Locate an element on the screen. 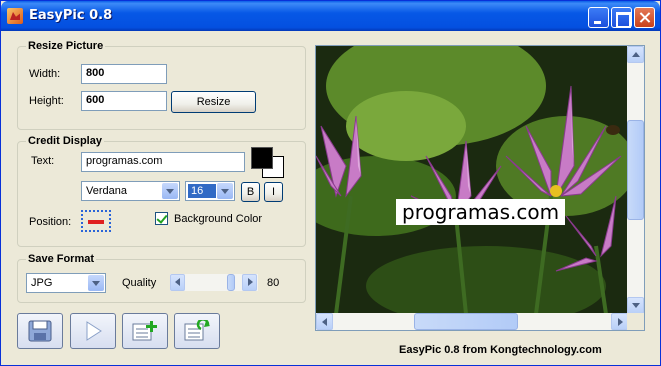 The image size is (661, 366). height-label: Height: is located at coordinates (46, 101).